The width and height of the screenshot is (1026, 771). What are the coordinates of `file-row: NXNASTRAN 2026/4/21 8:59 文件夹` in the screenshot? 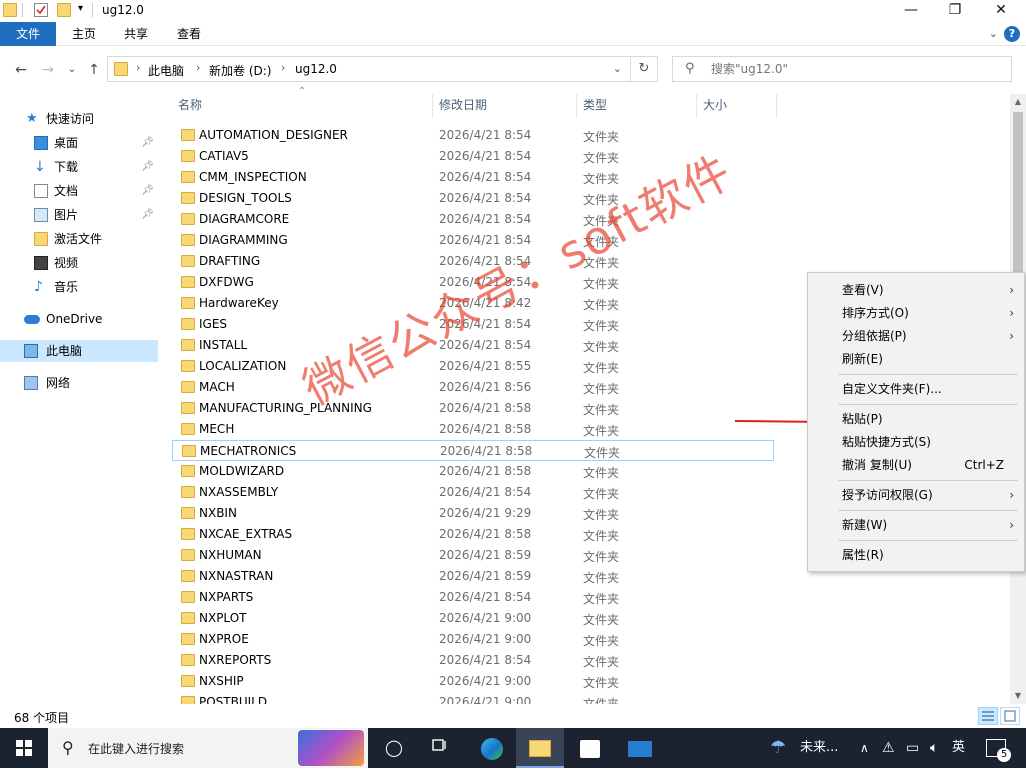 It's located at (473, 576).